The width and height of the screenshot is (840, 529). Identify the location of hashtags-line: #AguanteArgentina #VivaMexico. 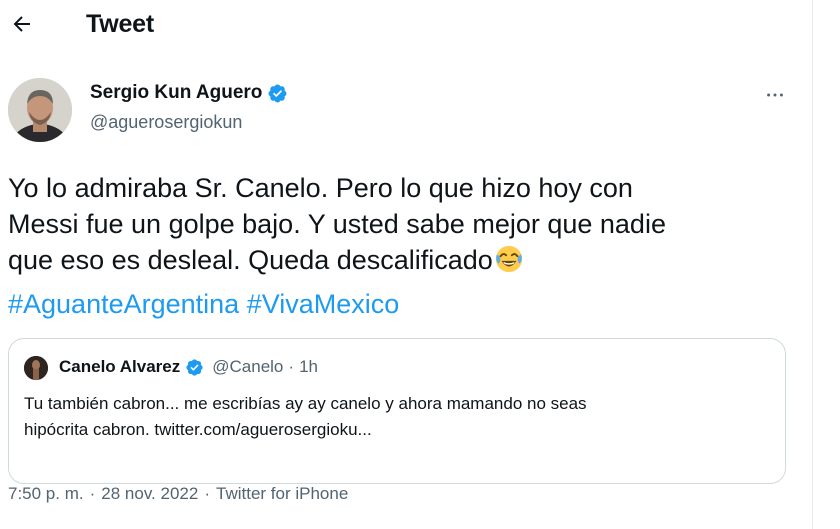
(203, 304).